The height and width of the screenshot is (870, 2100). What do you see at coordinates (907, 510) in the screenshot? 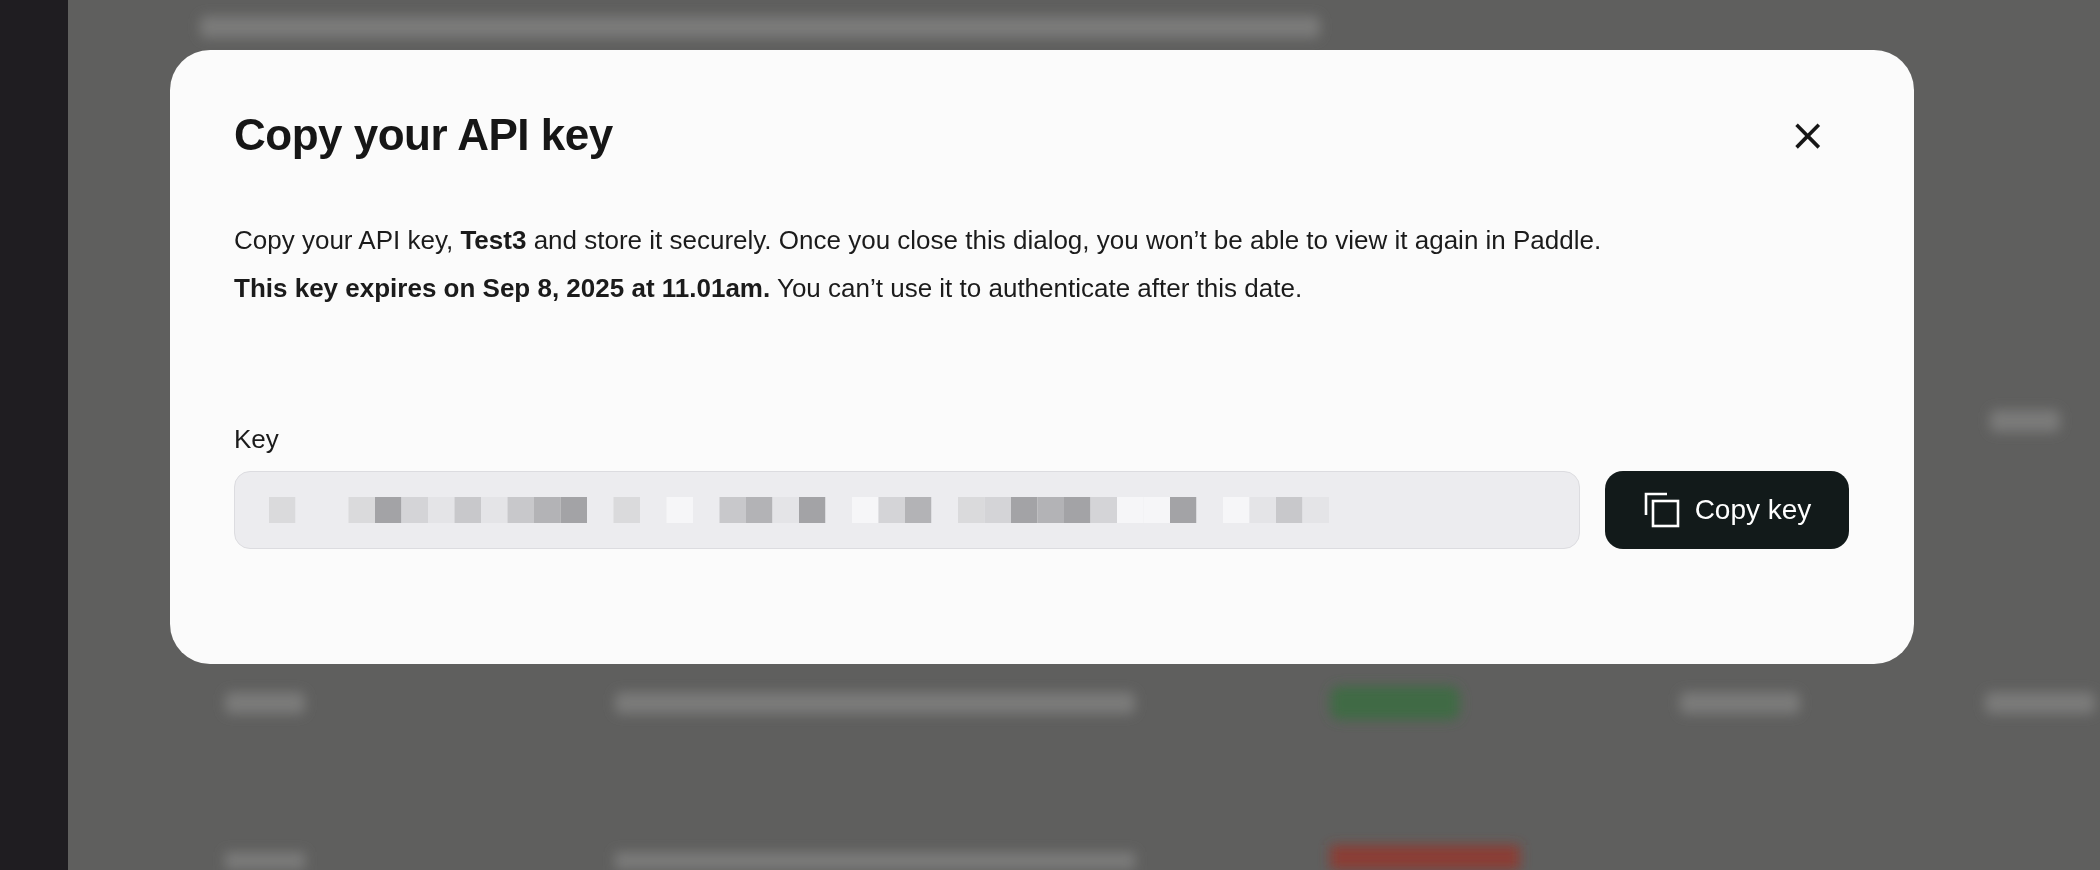
I see `key-field` at bounding box center [907, 510].